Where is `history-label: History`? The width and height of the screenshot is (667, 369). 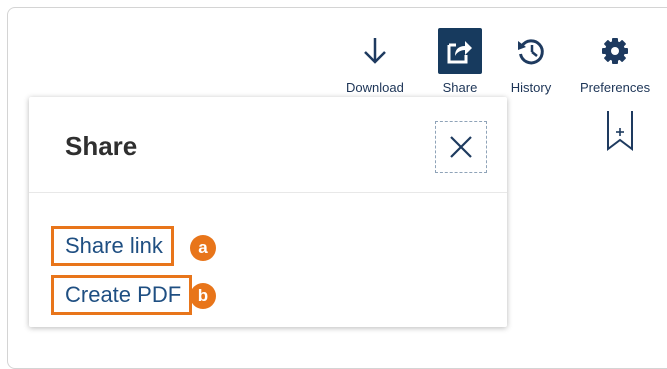
history-label: History is located at coordinates (531, 87).